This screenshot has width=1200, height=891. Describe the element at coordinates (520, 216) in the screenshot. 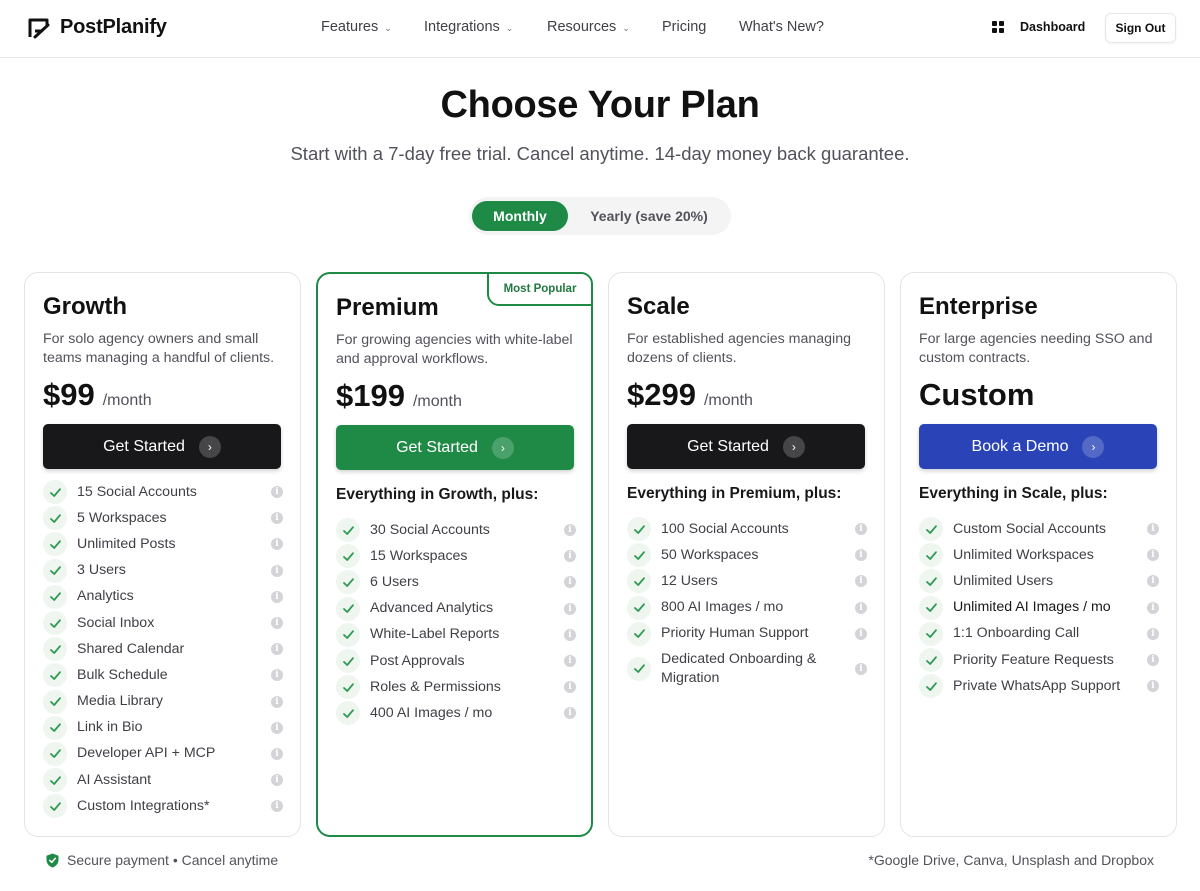

I see `billing-monthly-option: Monthly` at that location.